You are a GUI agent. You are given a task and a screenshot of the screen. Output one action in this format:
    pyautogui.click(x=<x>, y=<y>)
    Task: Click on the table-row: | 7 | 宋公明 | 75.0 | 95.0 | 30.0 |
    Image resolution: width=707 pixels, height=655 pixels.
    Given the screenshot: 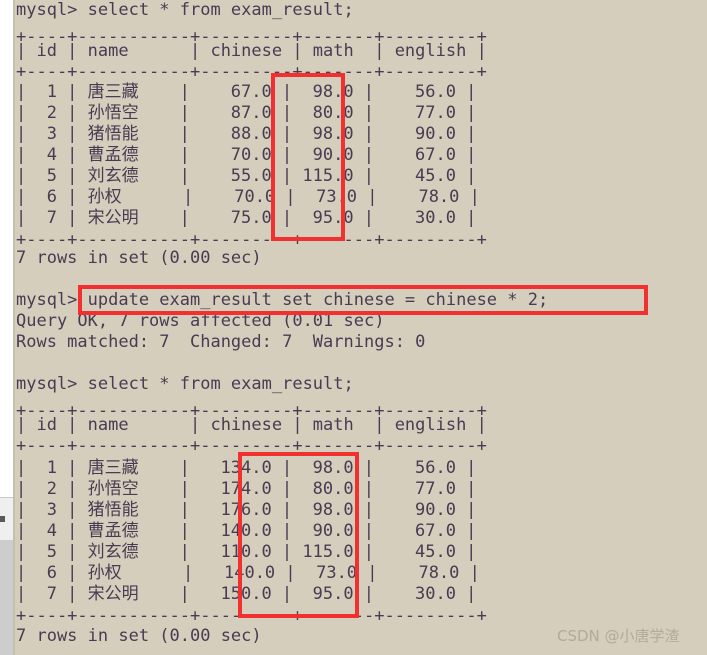 What is the action you would take?
    pyautogui.click(x=246, y=218)
    